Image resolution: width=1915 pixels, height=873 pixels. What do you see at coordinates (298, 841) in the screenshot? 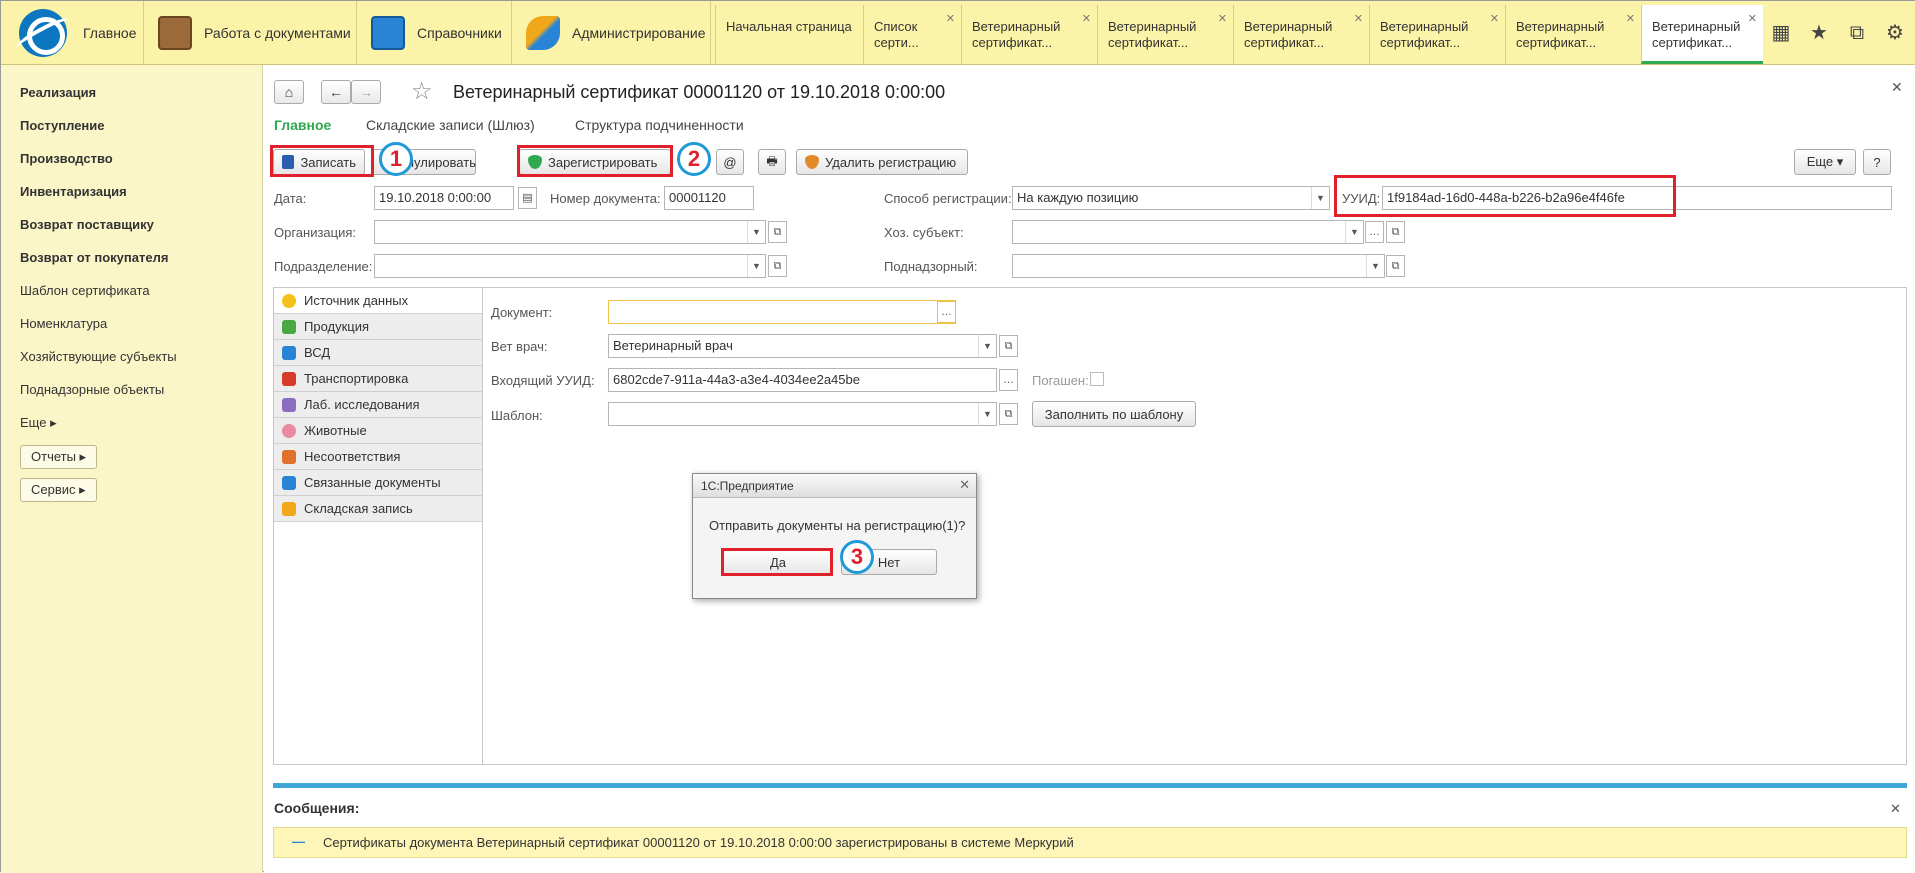
I see `collapse-icon: —` at bounding box center [298, 841].